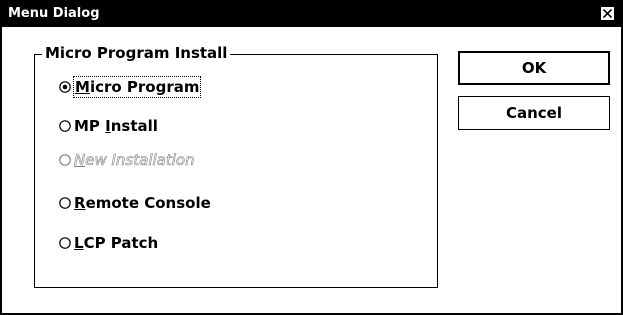 The height and width of the screenshot is (315, 623). I want to click on radio-lcp-patch: LCP Patch, so click(108, 243).